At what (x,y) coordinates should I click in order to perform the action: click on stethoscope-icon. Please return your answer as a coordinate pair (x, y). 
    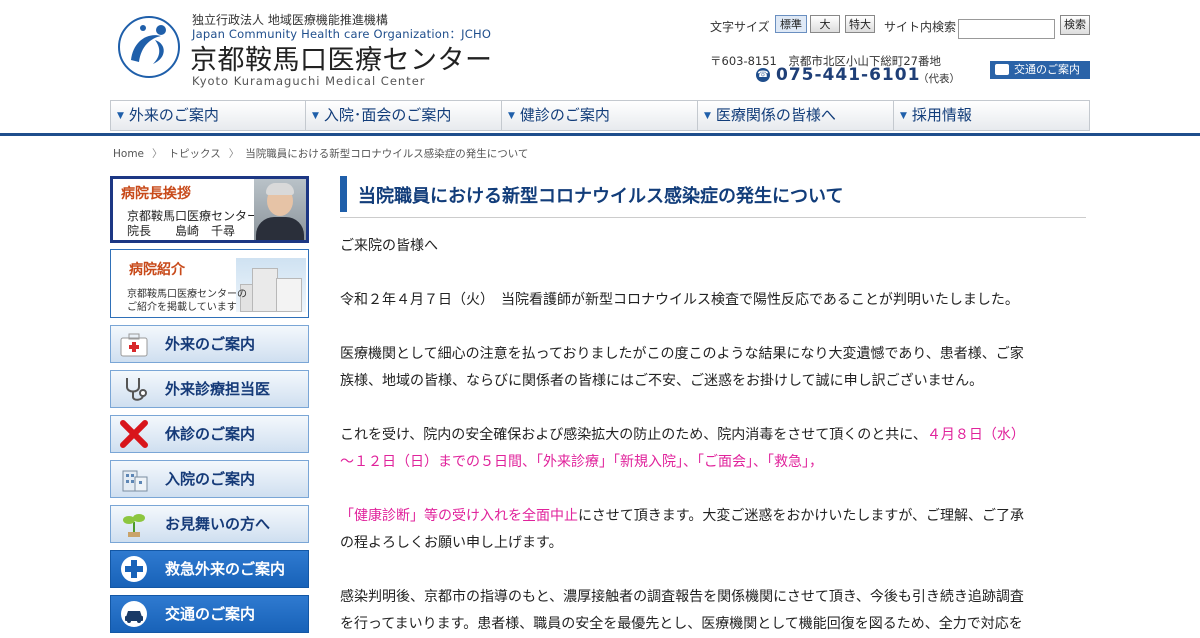
    Looking at the image, I should click on (136, 389).